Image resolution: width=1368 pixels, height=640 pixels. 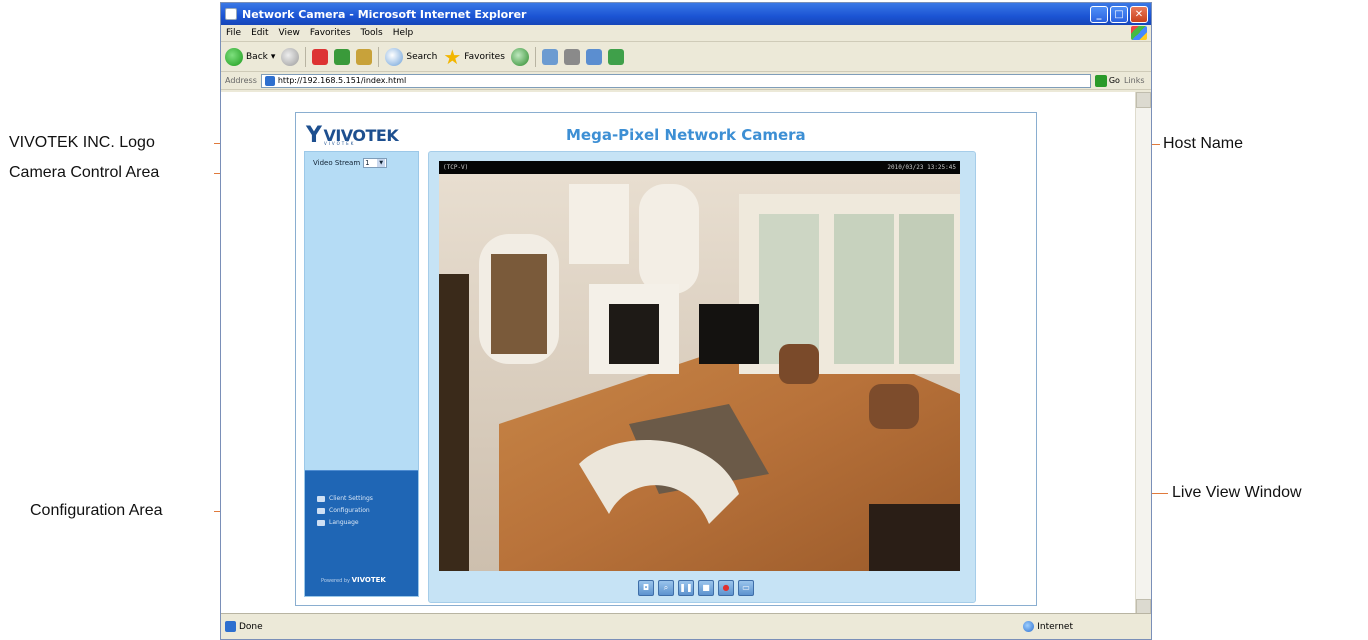 I want to click on wrench-icon, so click(x=321, y=510).